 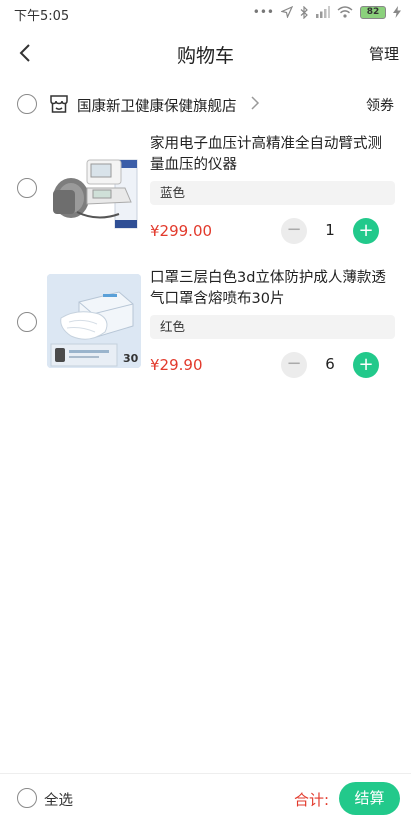 What do you see at coordinates (272, 193) in the screenshot?
I see `product-variant: 蓝色` at bounding box center [272, 193].